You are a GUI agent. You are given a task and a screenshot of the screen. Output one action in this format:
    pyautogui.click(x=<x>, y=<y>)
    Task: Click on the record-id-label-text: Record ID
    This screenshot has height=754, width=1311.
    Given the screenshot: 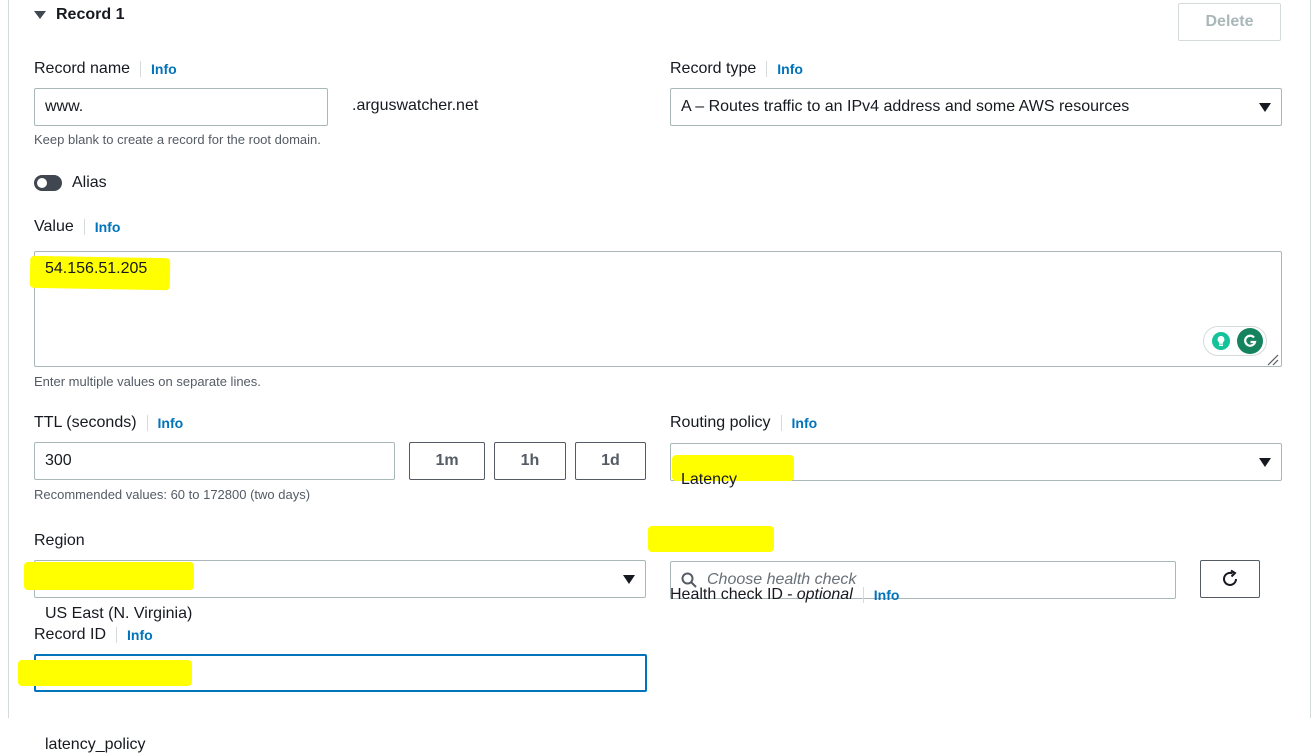 What is the action you would take?
    pyautogui.click(x=70, y=634)
    